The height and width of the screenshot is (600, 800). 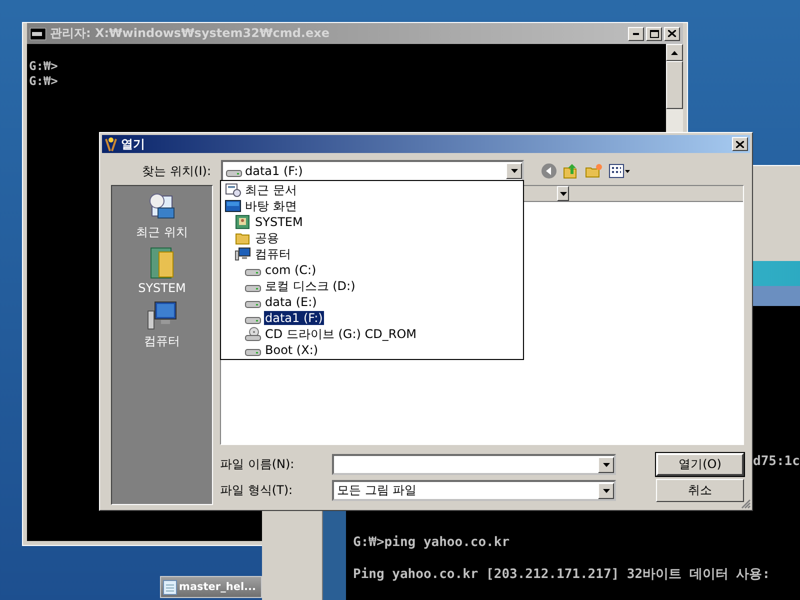 What do you see at coordinates (372, 254) in the screenshot?
I see `location-item: 컴퓨터` at bounding box center [372, 254].